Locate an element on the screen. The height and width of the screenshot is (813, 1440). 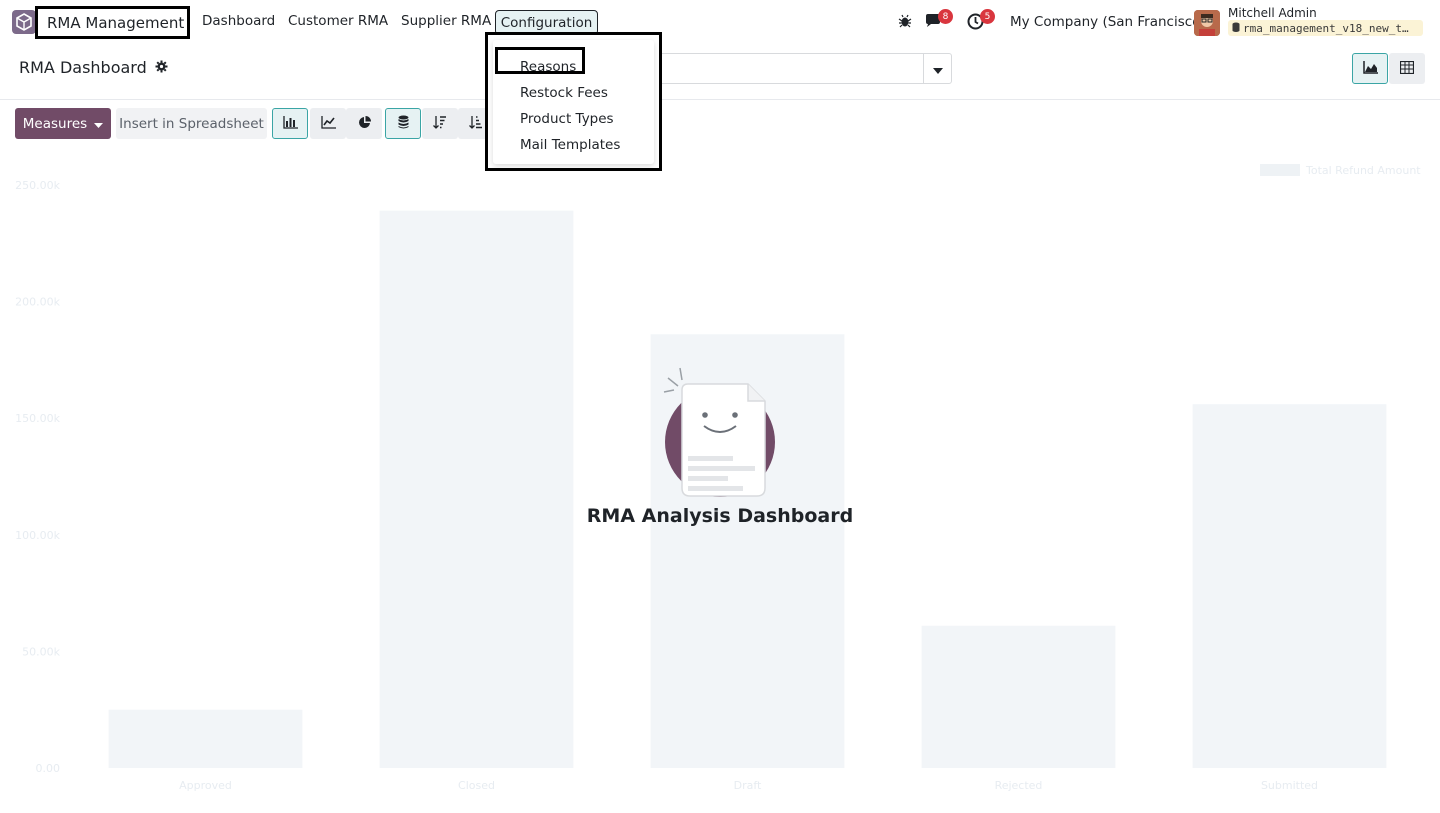
reasons-highlight is located at coordinates (540, 60).